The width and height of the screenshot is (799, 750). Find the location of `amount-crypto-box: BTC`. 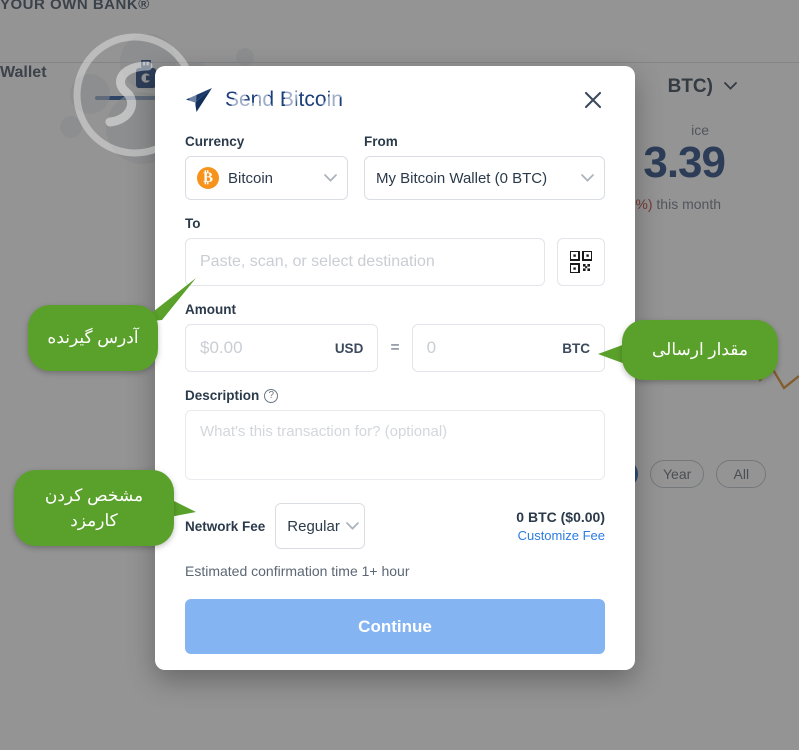

amount-crypto-box: BTC is located at coordinates (508, 348).